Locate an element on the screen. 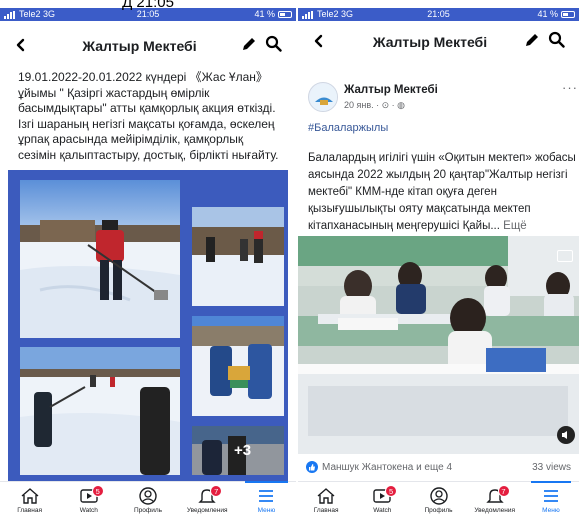 This screenshot has height=517, width=579. mute-icon is located at coordinates (566, 435).